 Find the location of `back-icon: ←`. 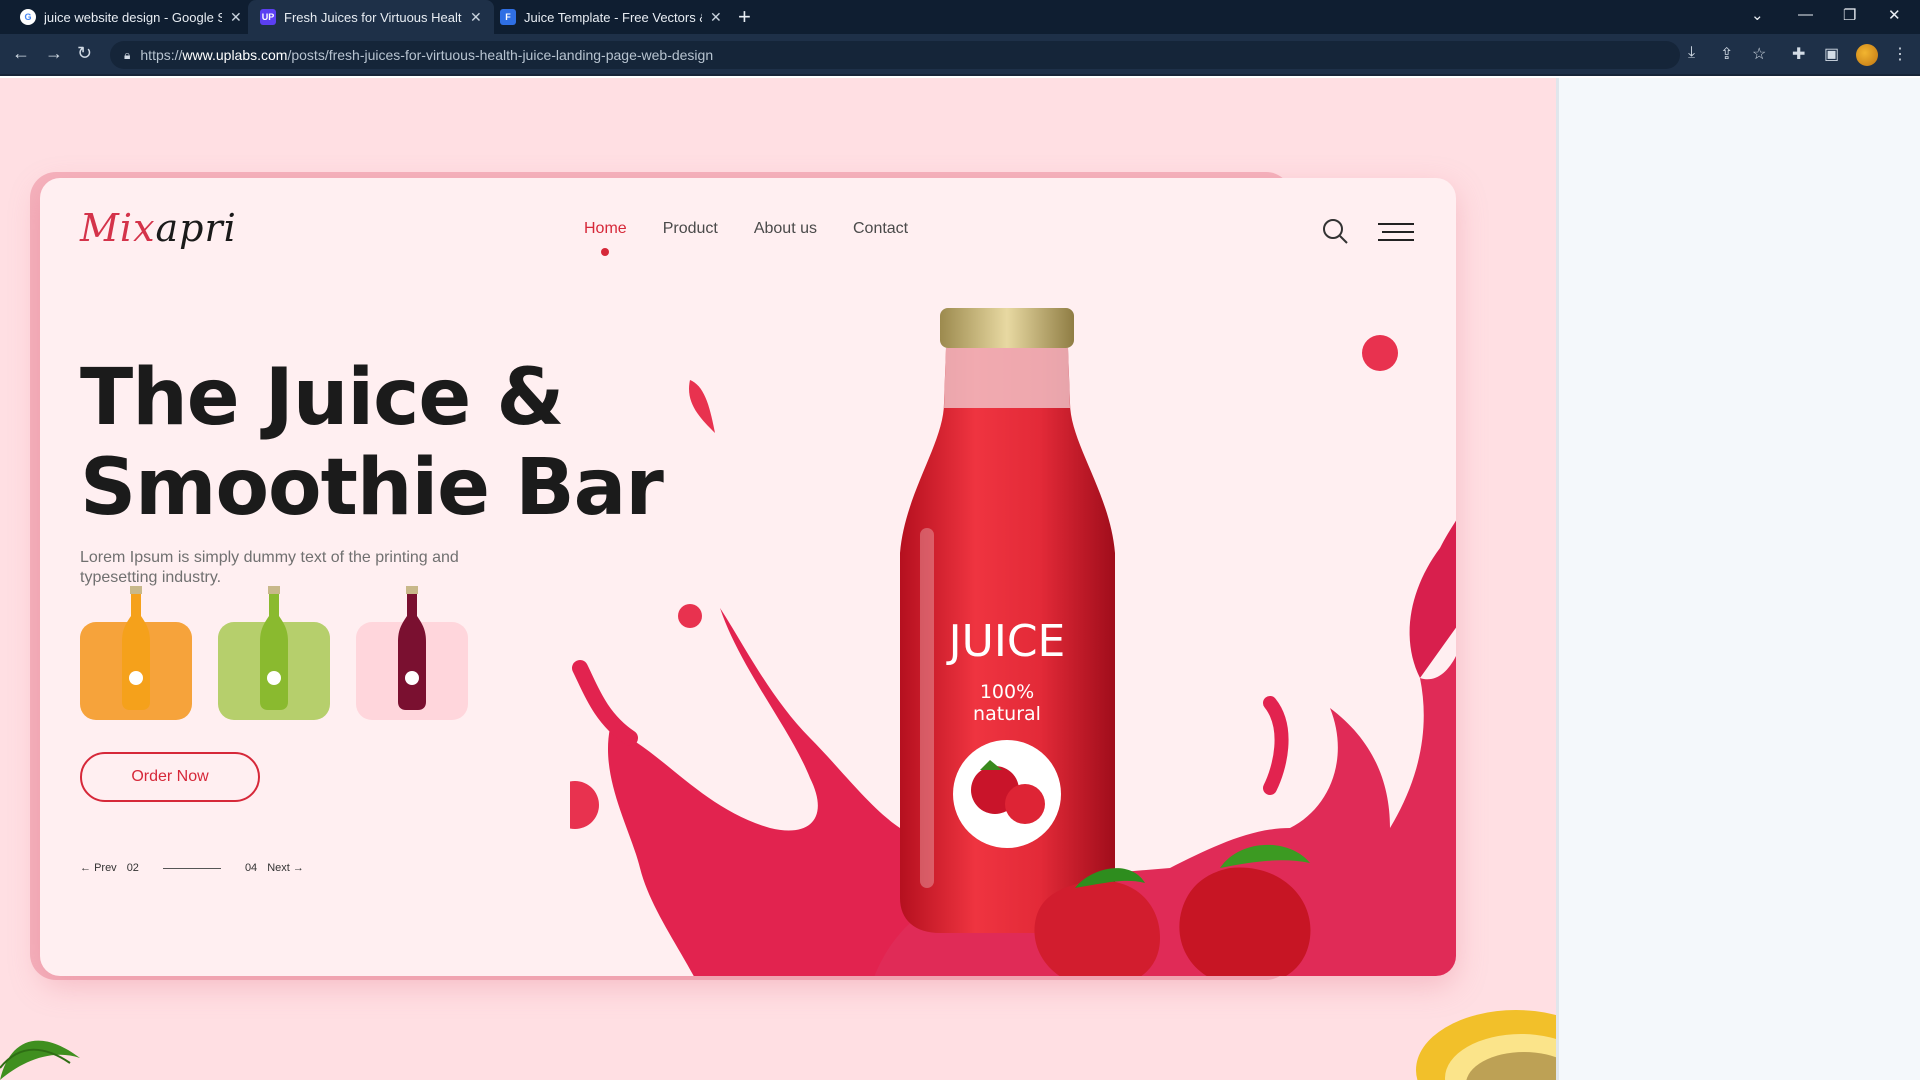

back-icon: ← is located at coordinates (21, 53).